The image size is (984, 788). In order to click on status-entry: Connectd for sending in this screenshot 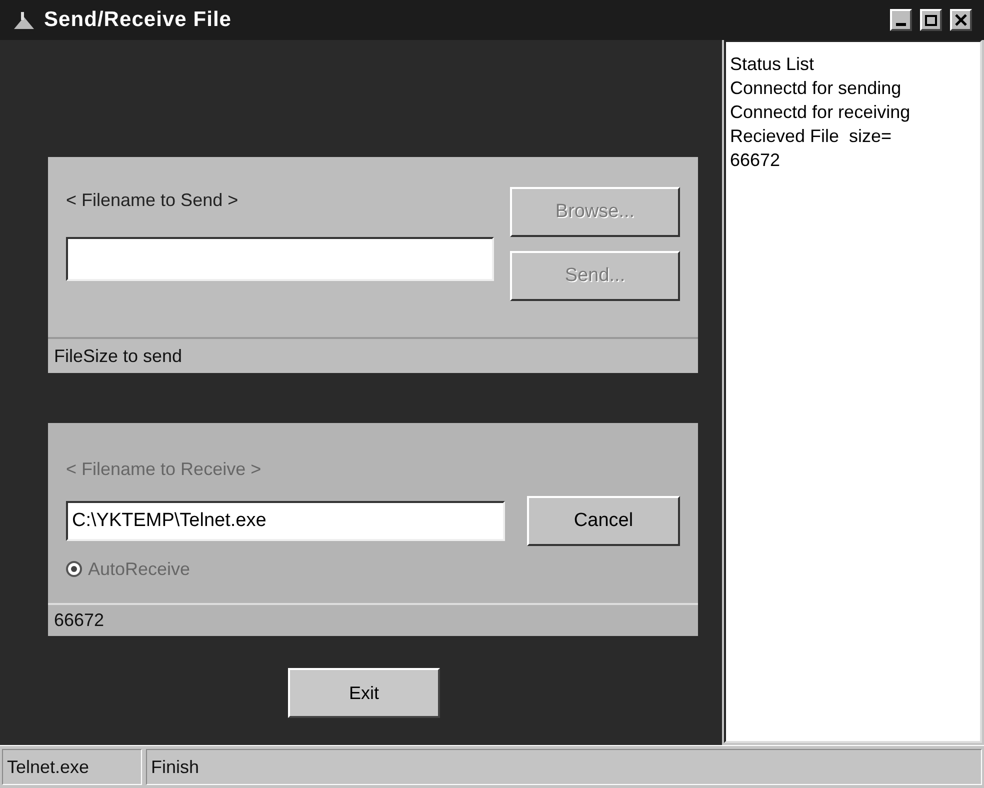, I will do `click(816, 88)`.